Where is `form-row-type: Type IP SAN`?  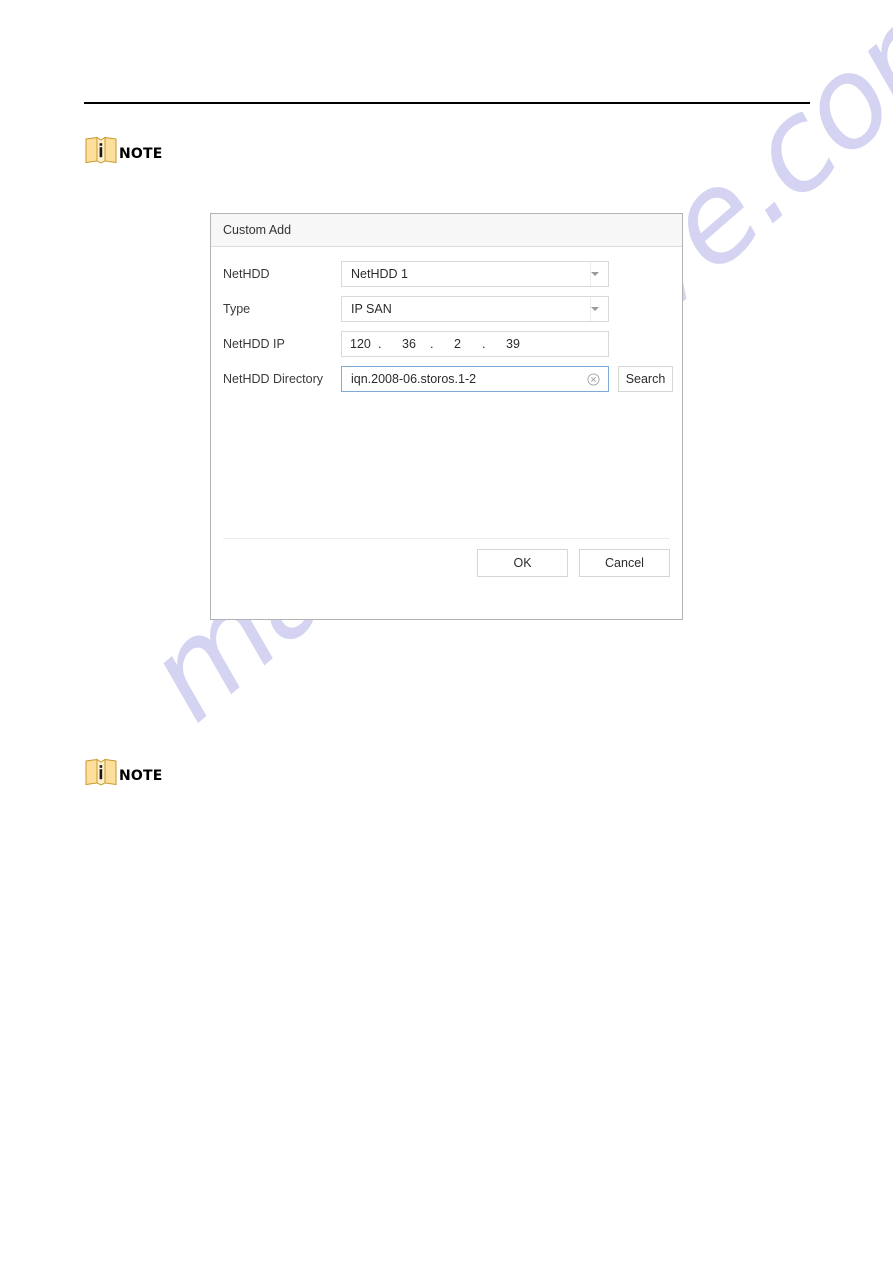
form-row-type: Type IP SAN is located at coordinates (446, 309).